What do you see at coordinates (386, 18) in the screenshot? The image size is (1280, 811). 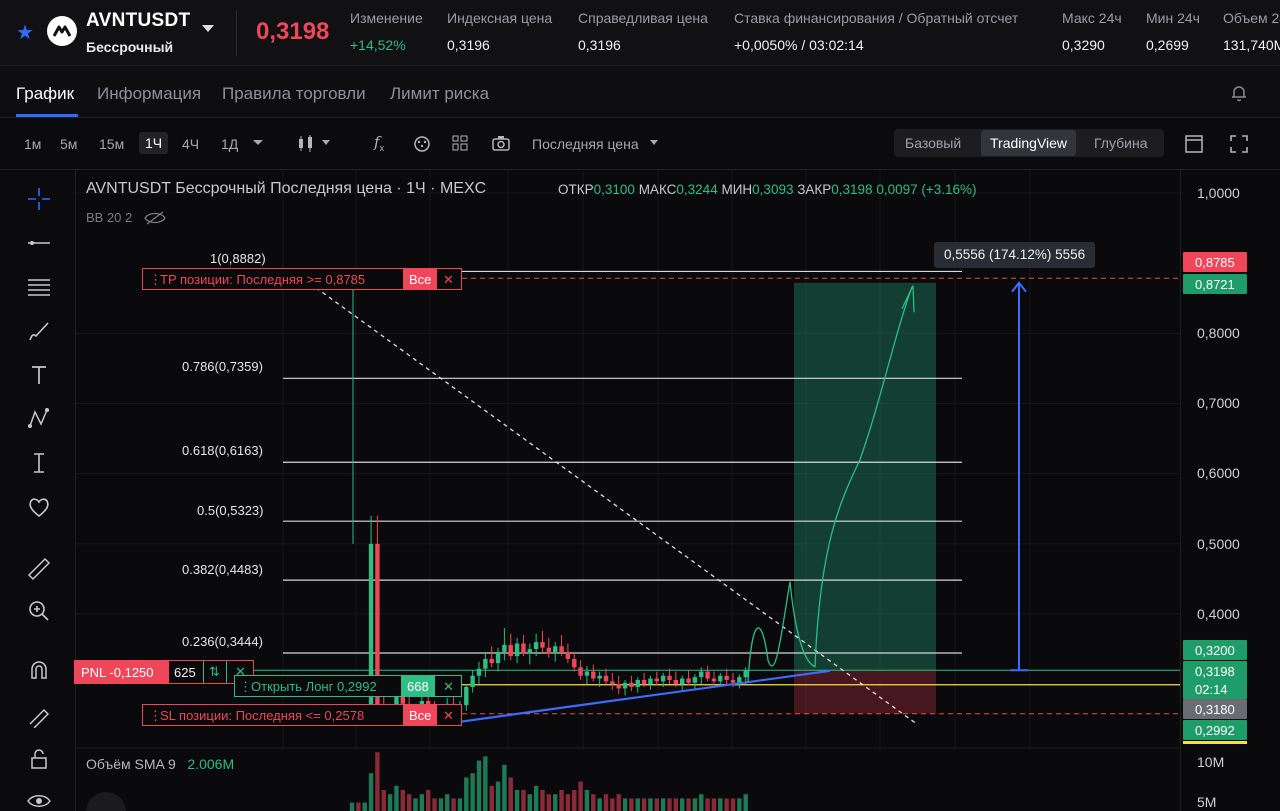 I see `stat-label: Изменение` at bounding box center [386, 18].